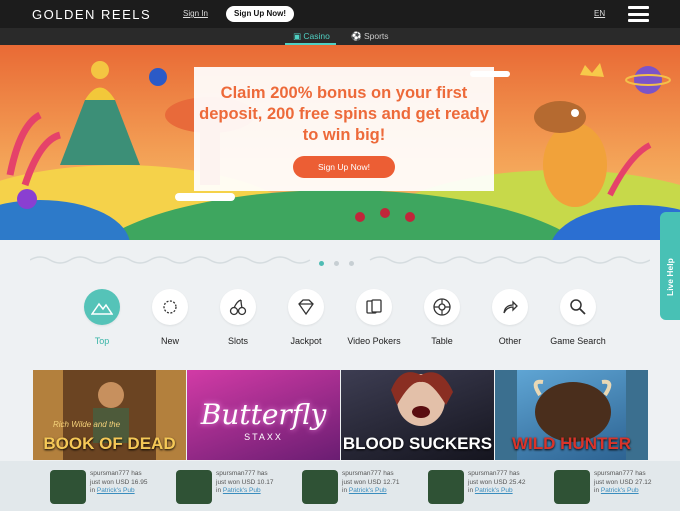 Image resolution: width=680 pixels, height=511 pixels. Describe the element at coordinates (571, 443) in the screenshot. I see `game-title: WILD HUNTER` at that location.